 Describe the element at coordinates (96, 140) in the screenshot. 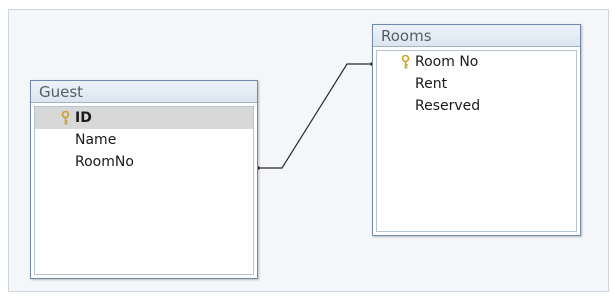

I see `field-label: Name` at that location.